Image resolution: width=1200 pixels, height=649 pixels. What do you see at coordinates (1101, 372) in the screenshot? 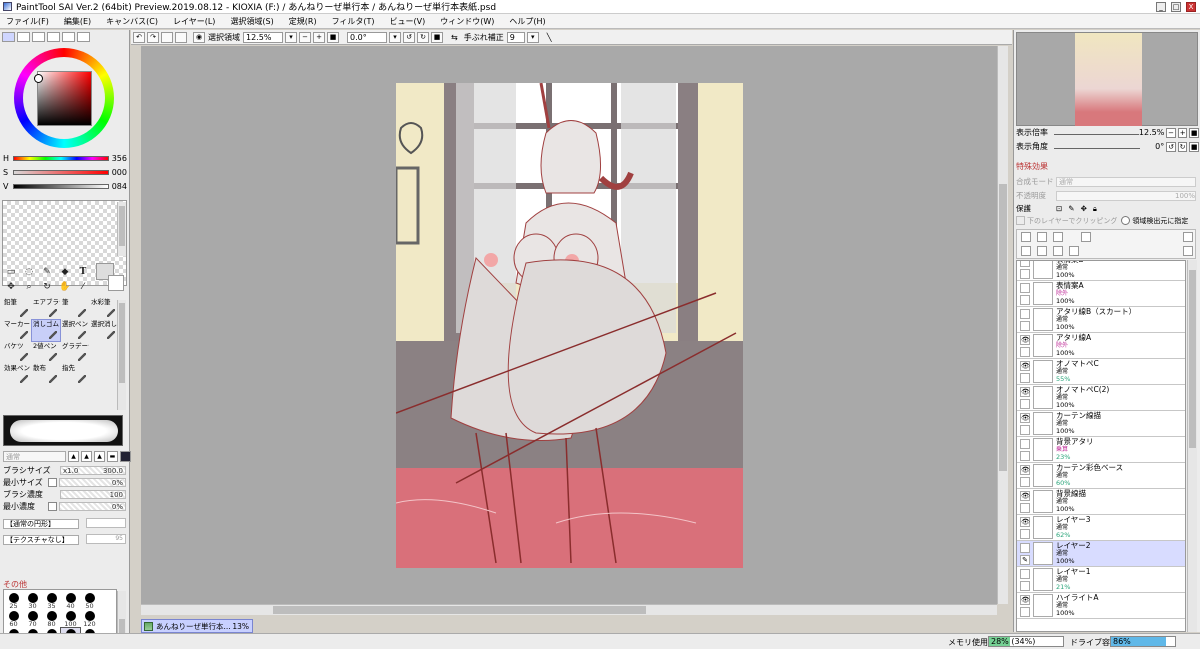
I see `layer-row: 👁︎ オノマトペC 通常 55%` at bounding box center [1101, 372].